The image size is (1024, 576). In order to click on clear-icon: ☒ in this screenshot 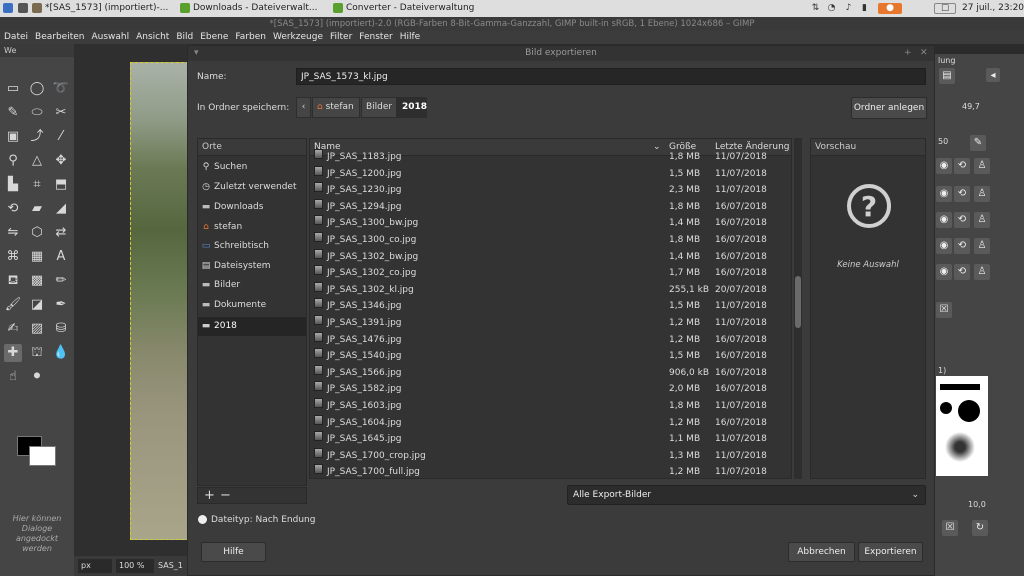, I will do `click(950, 528)`.